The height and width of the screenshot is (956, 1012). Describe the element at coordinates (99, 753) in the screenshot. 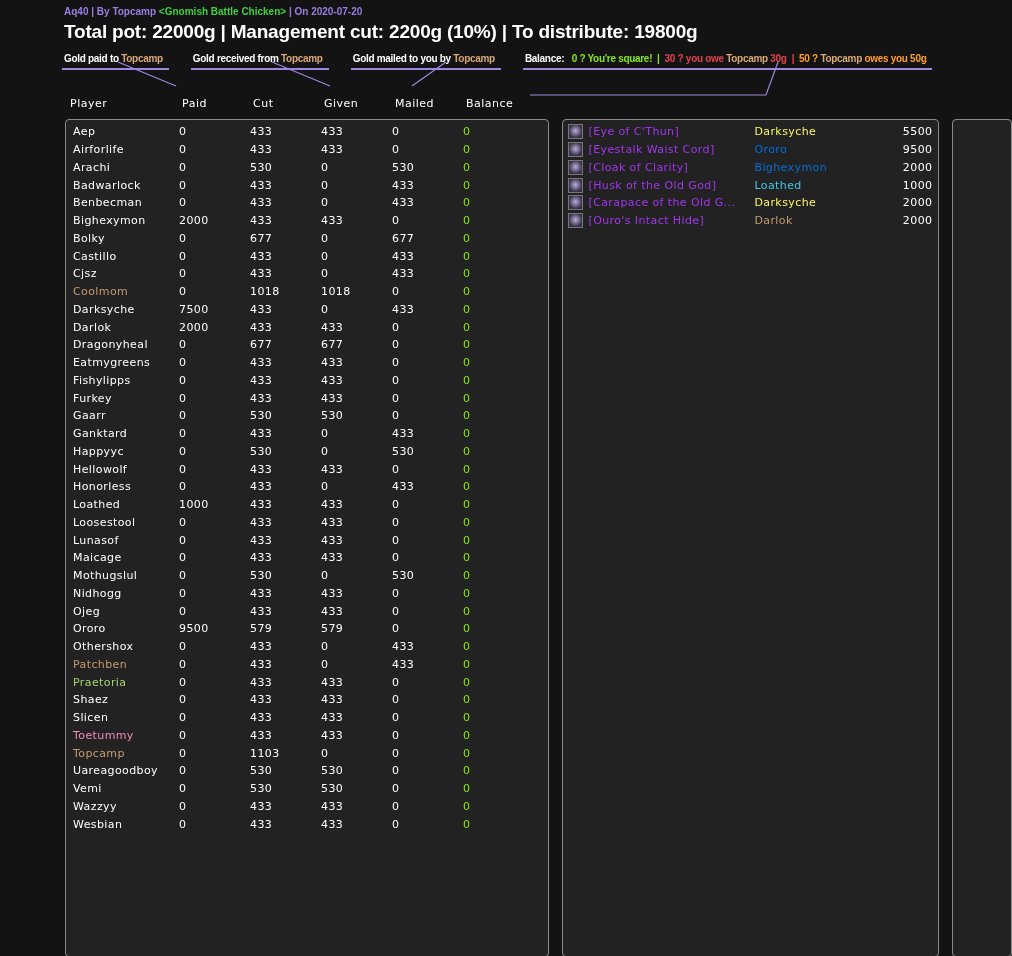

I see `player-name: Topcamp` at that location.